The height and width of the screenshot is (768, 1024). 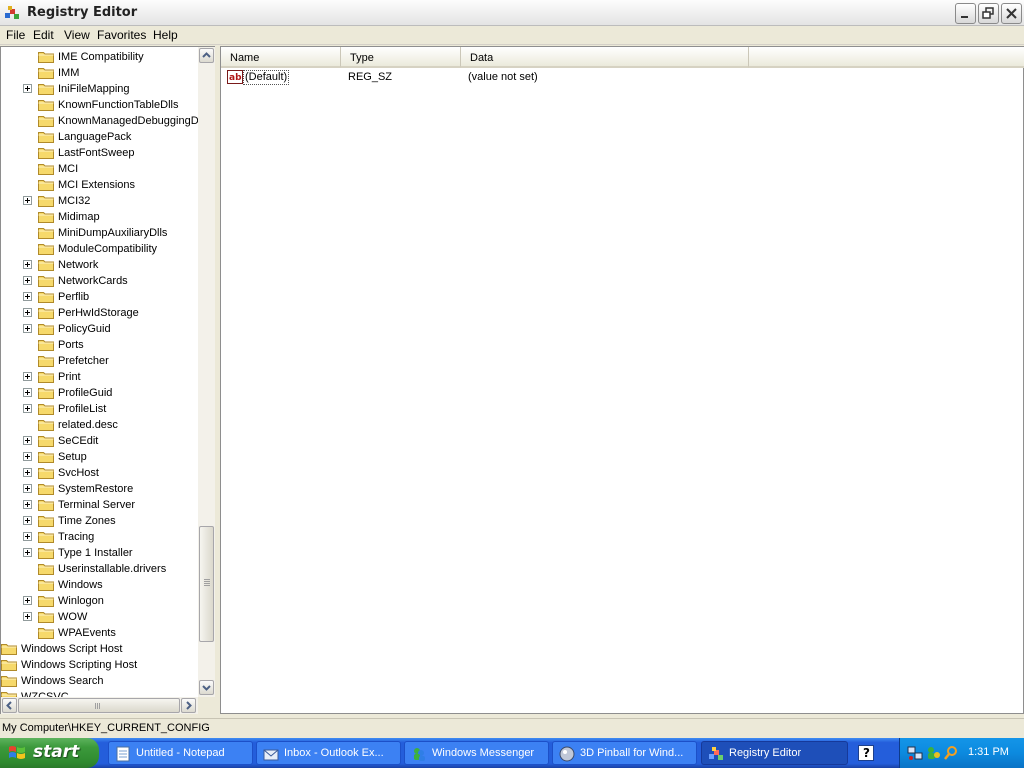 What do you see at coordinates (266, 77) in the screenshot?
I see `value-name: (Default)` at bounding box center [266, 77].